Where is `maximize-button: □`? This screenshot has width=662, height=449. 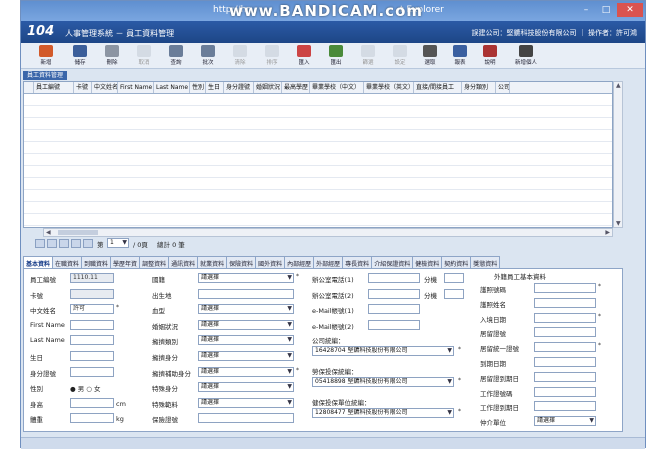
maximize-button: □ is located at coordinates (606, 10).